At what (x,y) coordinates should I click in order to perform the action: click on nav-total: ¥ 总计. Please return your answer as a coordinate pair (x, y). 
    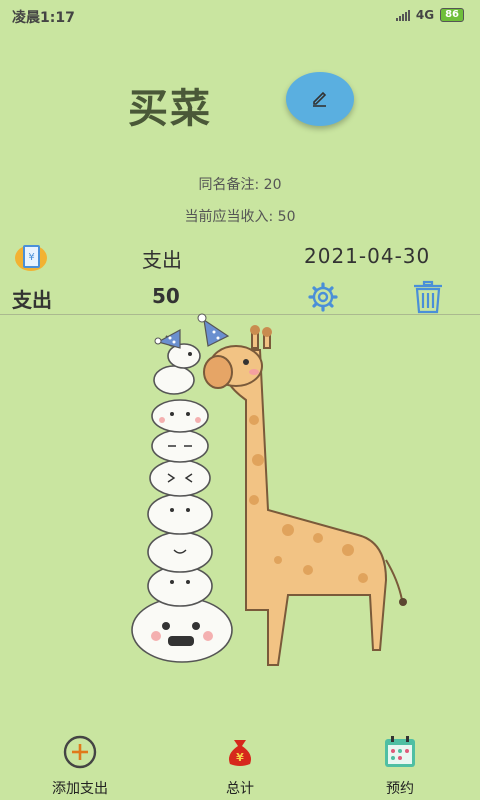
    Looking at the image, I should click on (240, 764).